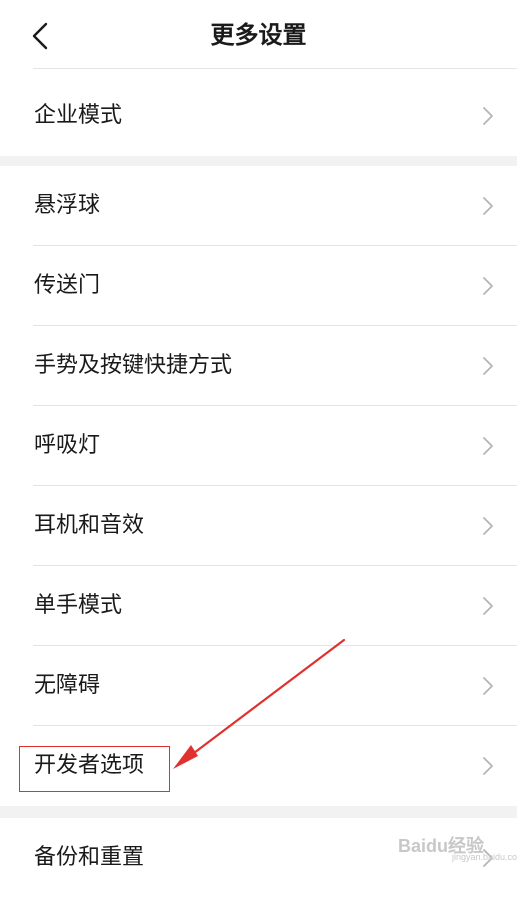  I want to click on list-item-portal: 传送门, so click(258, 286).